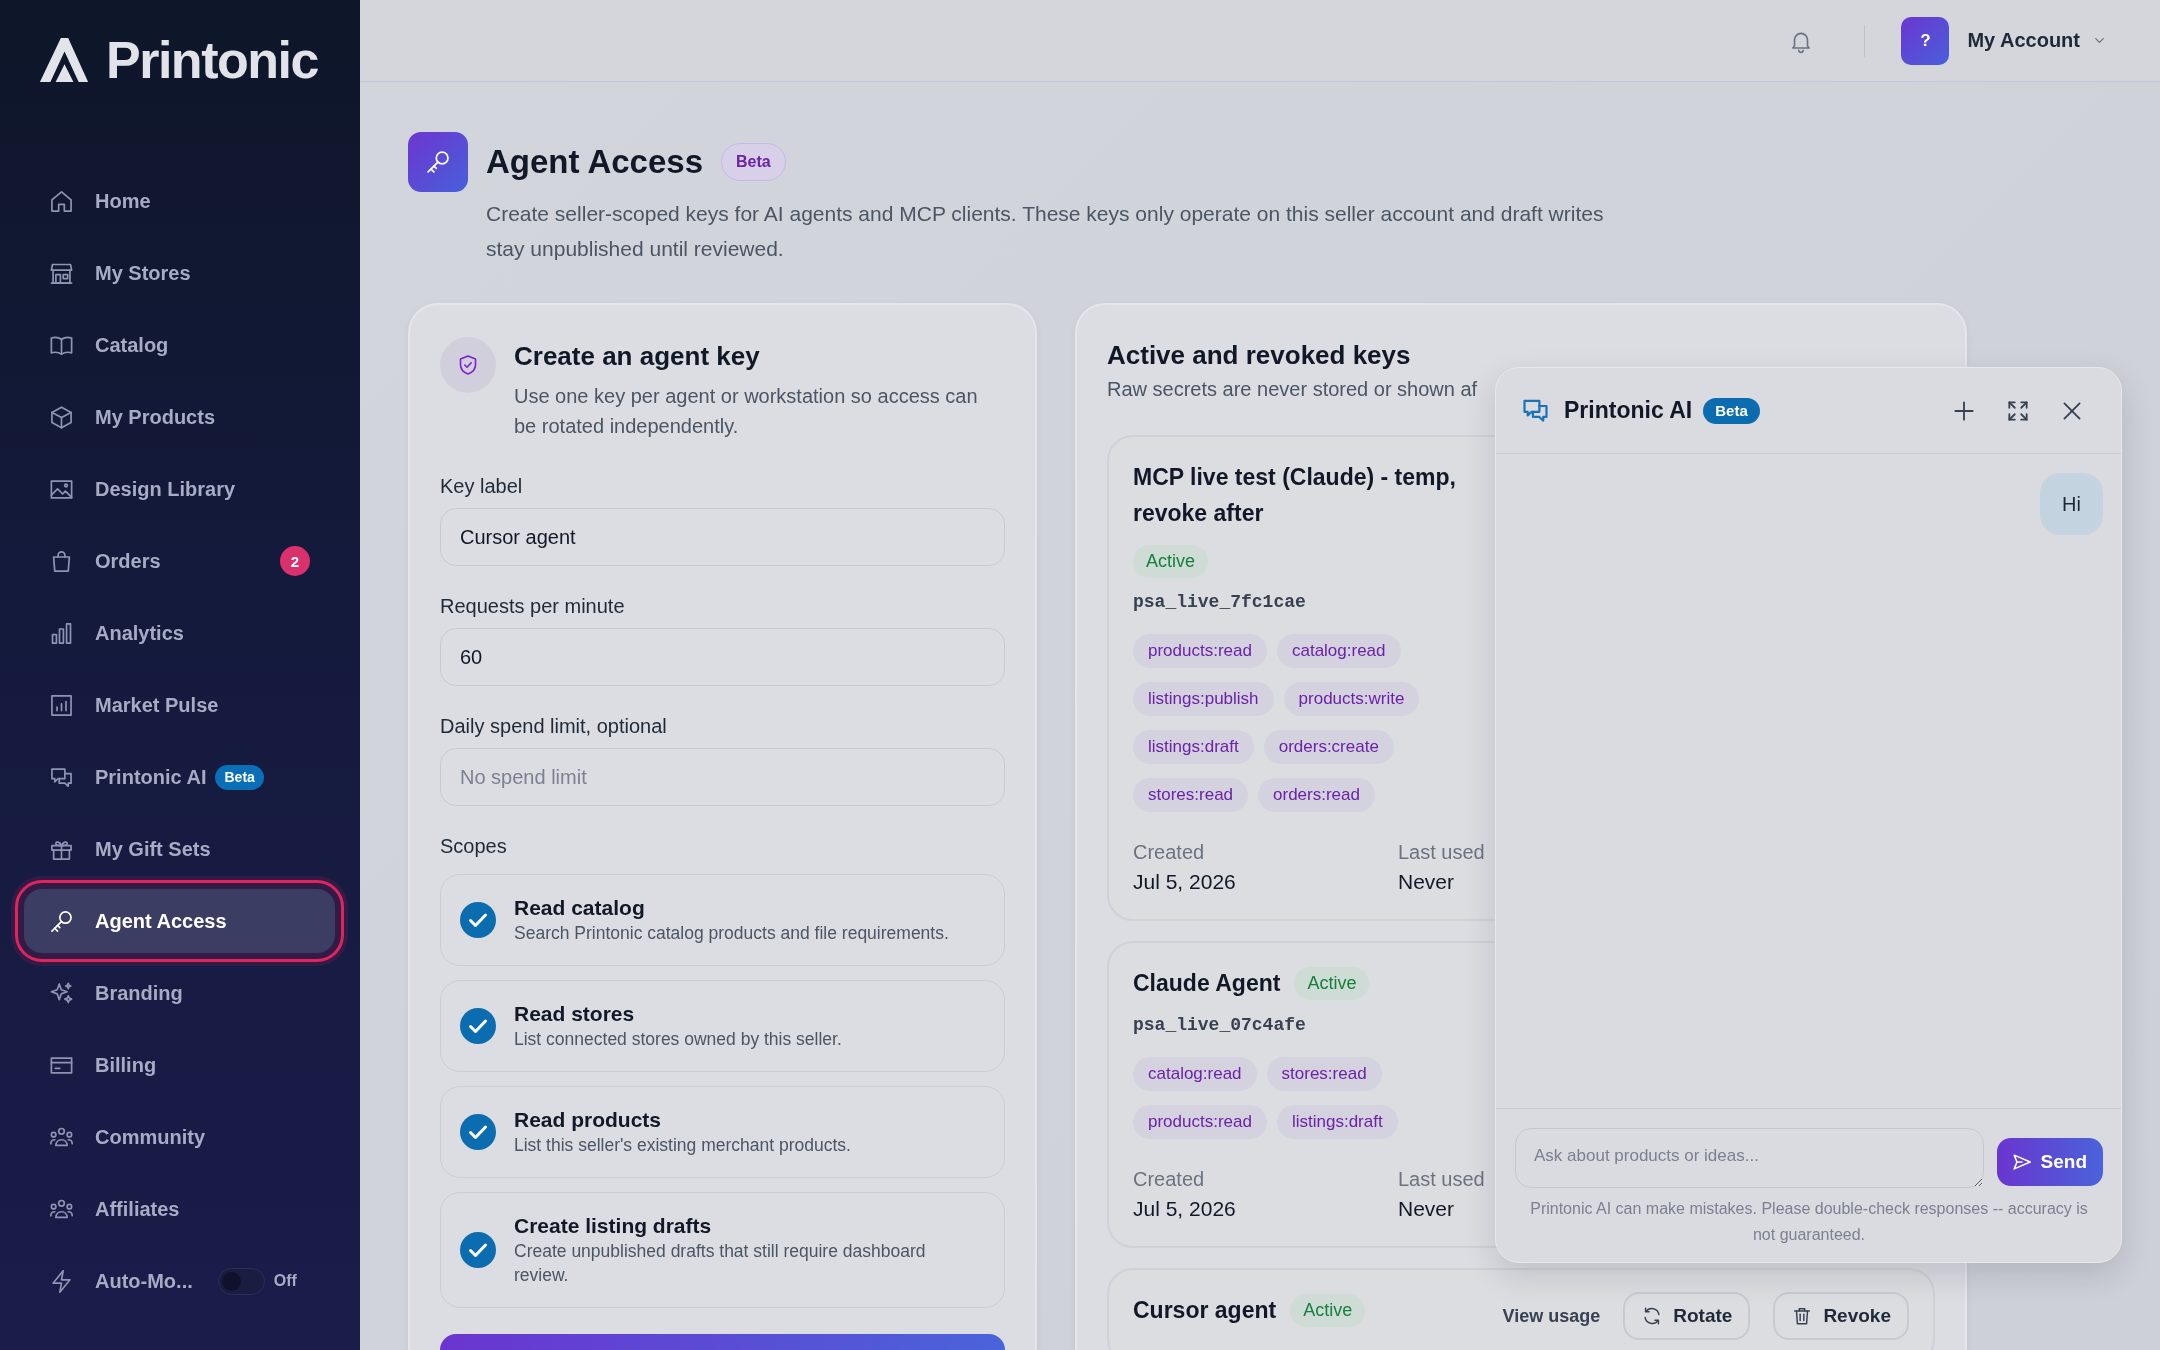 The height and width of the screenshot is (1350, 2160). What do you see at coordinates (1351, 699) in the screenshot?
I see `scope-tag: products:write` at bounding box center [1351, 699].